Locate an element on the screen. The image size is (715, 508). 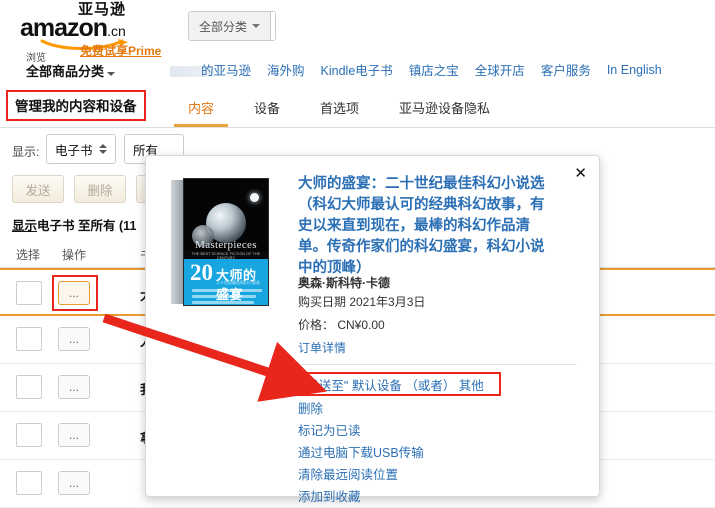
popup-price: 价格： CN¥0.00 is located at coordinates (341, 325).